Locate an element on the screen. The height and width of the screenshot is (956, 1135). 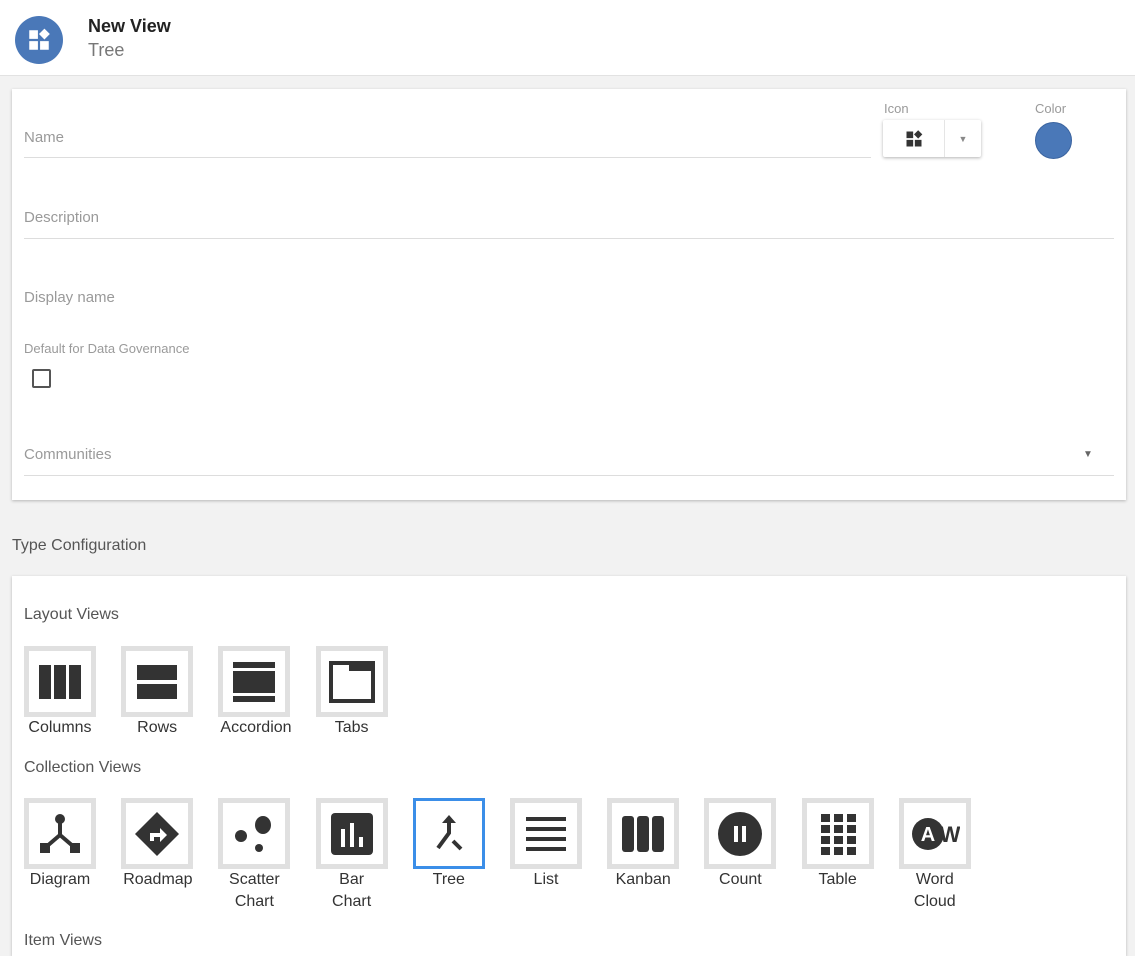
view-type-roadmap is located at coordinates (157, 833).